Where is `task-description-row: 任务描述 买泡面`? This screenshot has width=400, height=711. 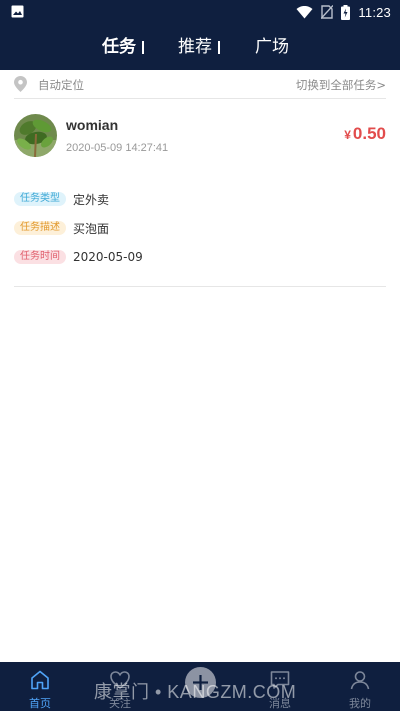 task-description-row: 任务描述 买泡面 is located at coordinates (61, 228).